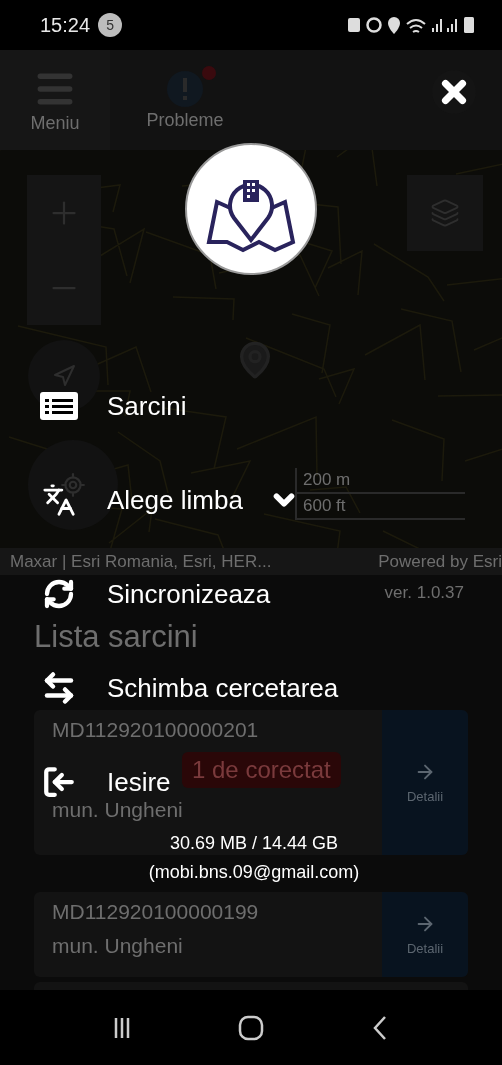  I want to click on account-email: (mobi.bns.09@gmail.com), so click(254, 872).